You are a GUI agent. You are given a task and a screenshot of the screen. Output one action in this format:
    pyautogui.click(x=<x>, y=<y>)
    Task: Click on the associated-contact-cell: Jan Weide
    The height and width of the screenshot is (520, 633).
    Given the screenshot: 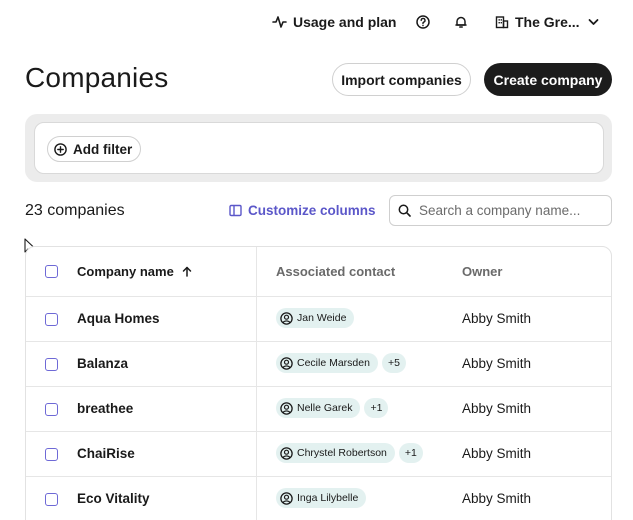 What is the action you would take?
    pyautogui.click(x=315, y=318)
    